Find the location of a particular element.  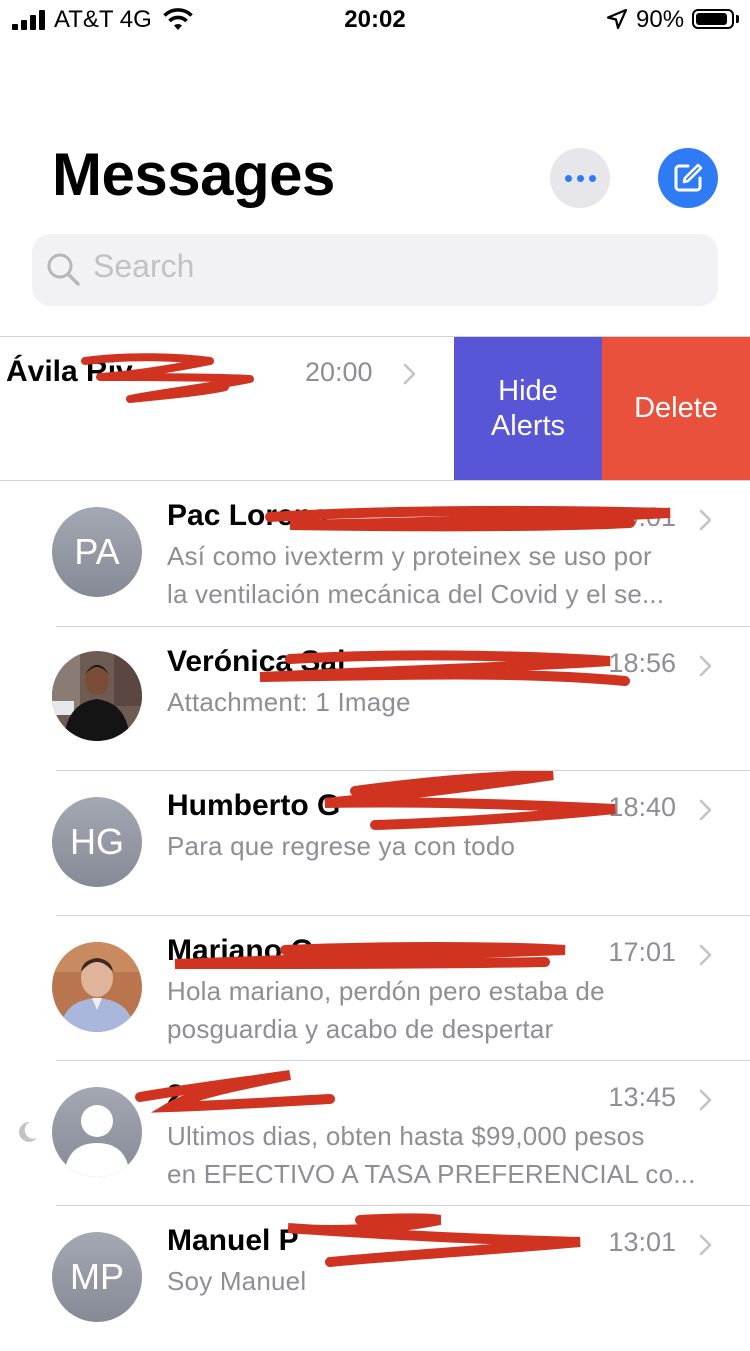

delete-button: Delete is located at coordinates (676, 408).